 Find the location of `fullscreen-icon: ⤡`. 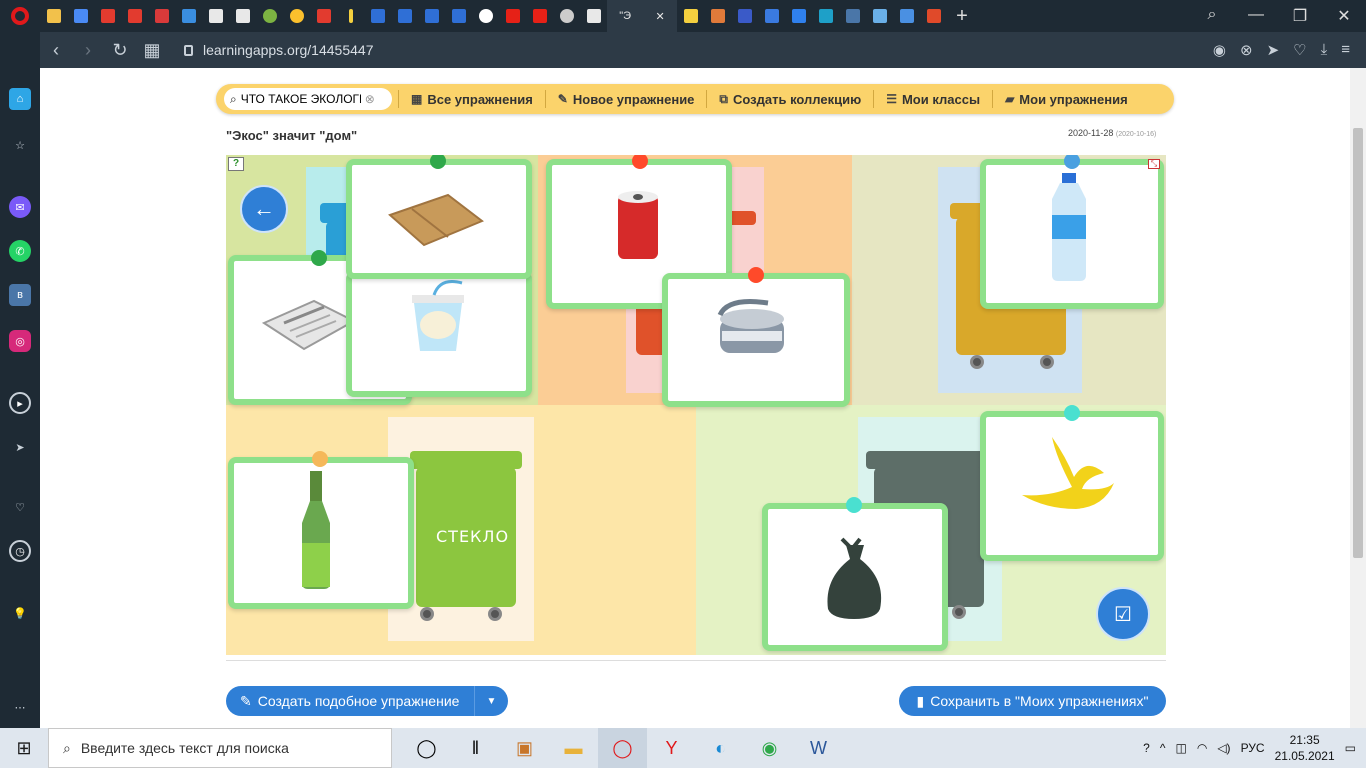

fullscreen-icon: ⤡ is located at coordinates (1154, 164).